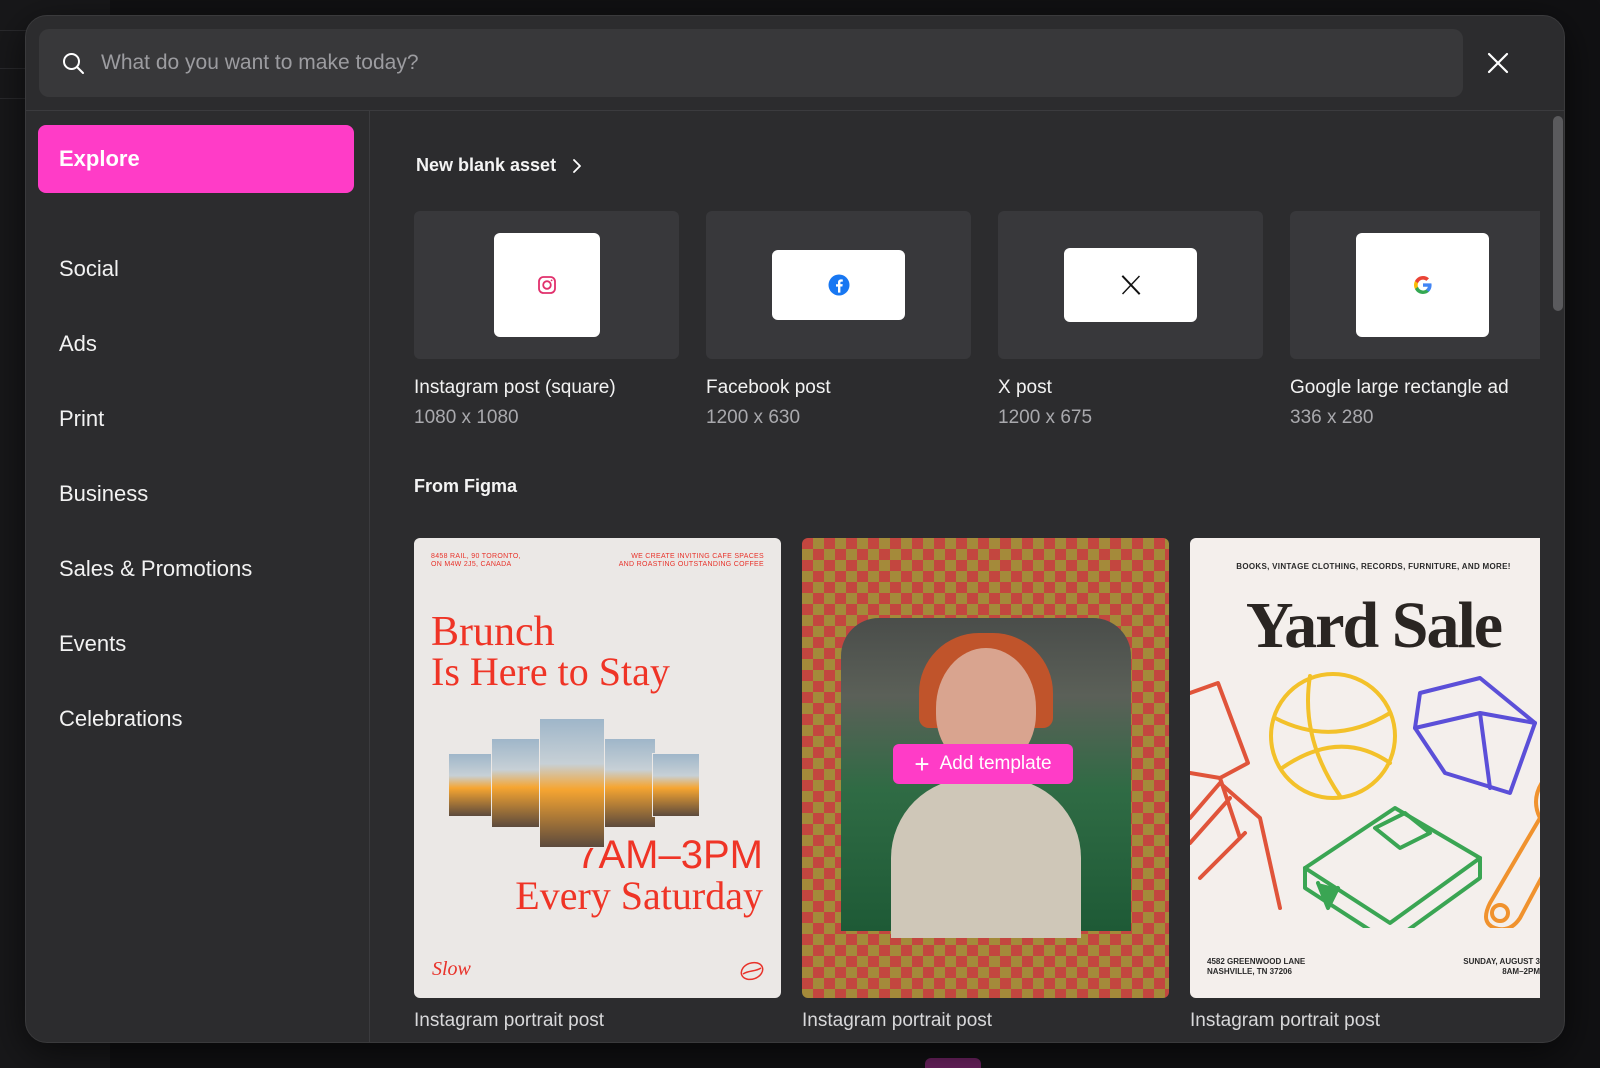  What do you see at coordinates (995, 763) in the screenshot?
I see `add-template-label: Add template` at bounding box center [995, 763].